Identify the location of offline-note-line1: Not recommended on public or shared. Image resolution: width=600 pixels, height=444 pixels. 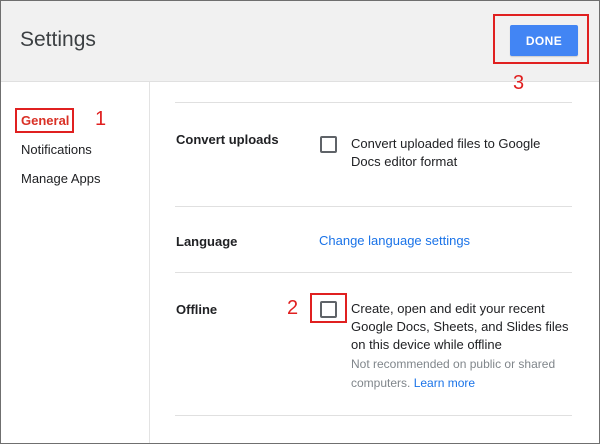
(453, 364).